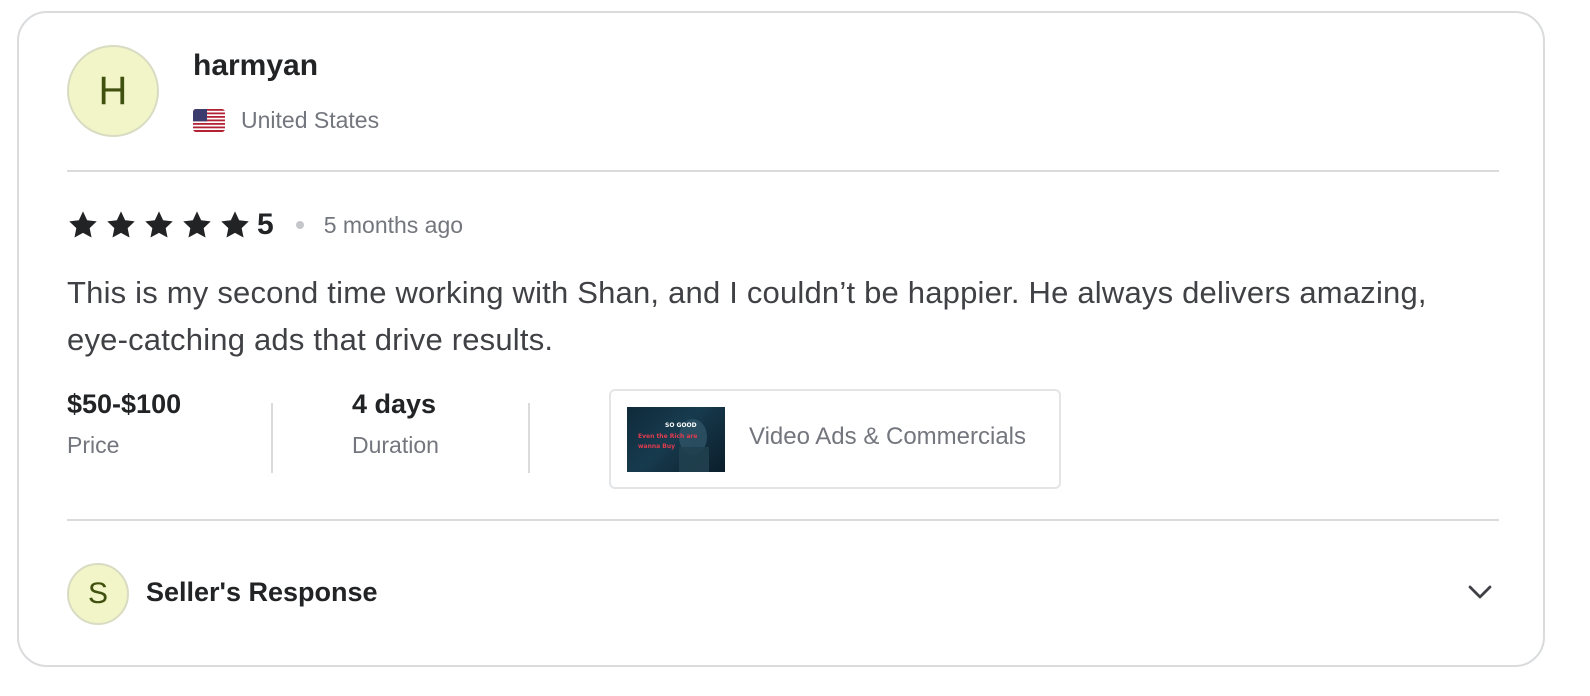 This screenshot has width=1590, height=696. I want to click on gig-thumb-line-3: wanna Buy, so click(656, 446).